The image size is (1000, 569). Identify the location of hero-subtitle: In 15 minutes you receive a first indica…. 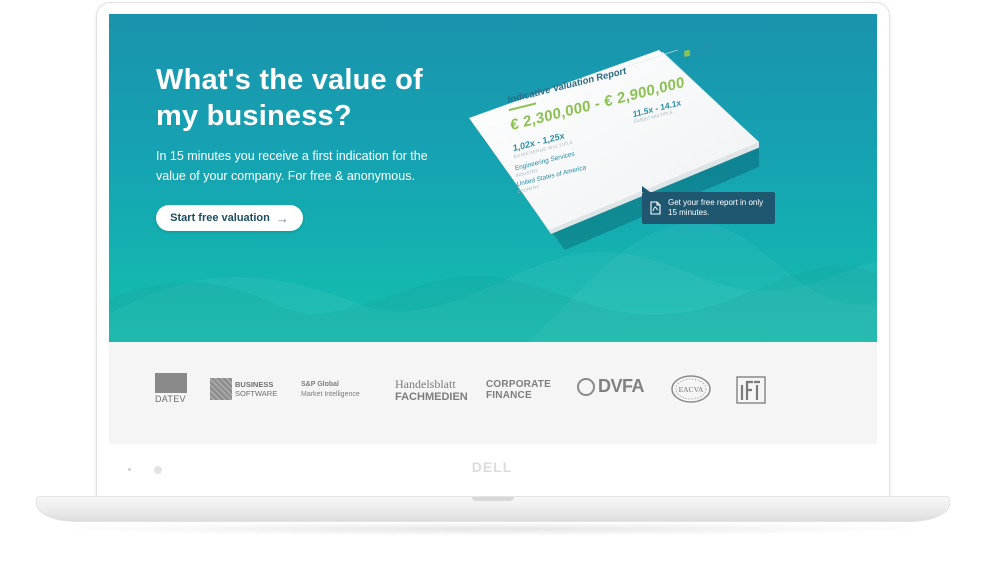
(292, 166).